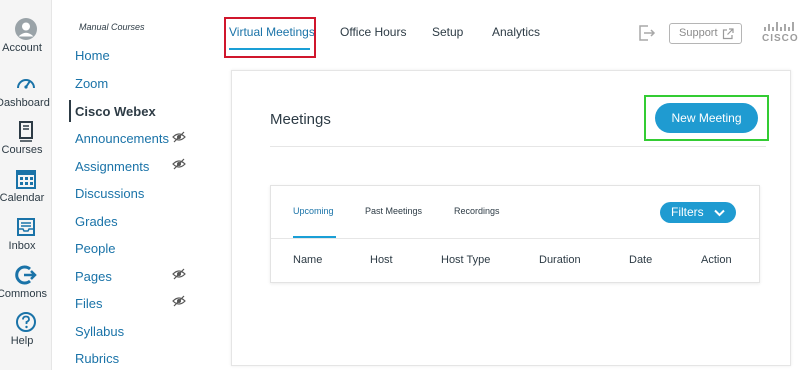 Image resolution: width=800 pixels, height=370 pixels. I want to click on tab-analytics: Analytics, so click(516, 32).